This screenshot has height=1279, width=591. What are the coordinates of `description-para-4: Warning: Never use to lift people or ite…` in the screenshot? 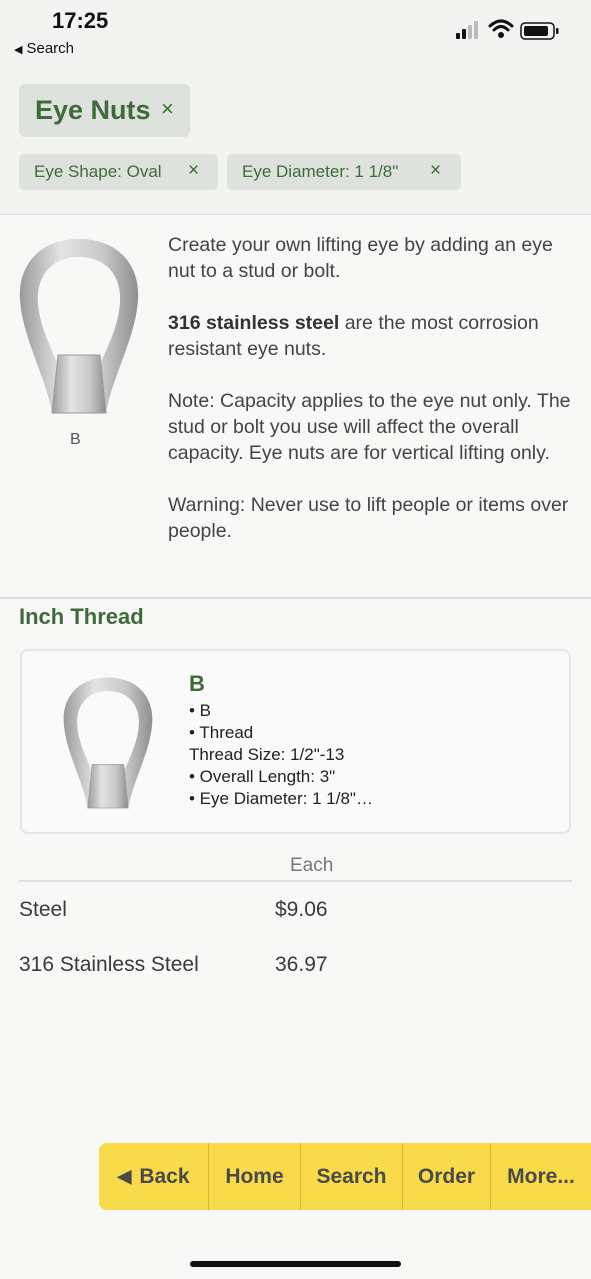 It's located at (368, 518).